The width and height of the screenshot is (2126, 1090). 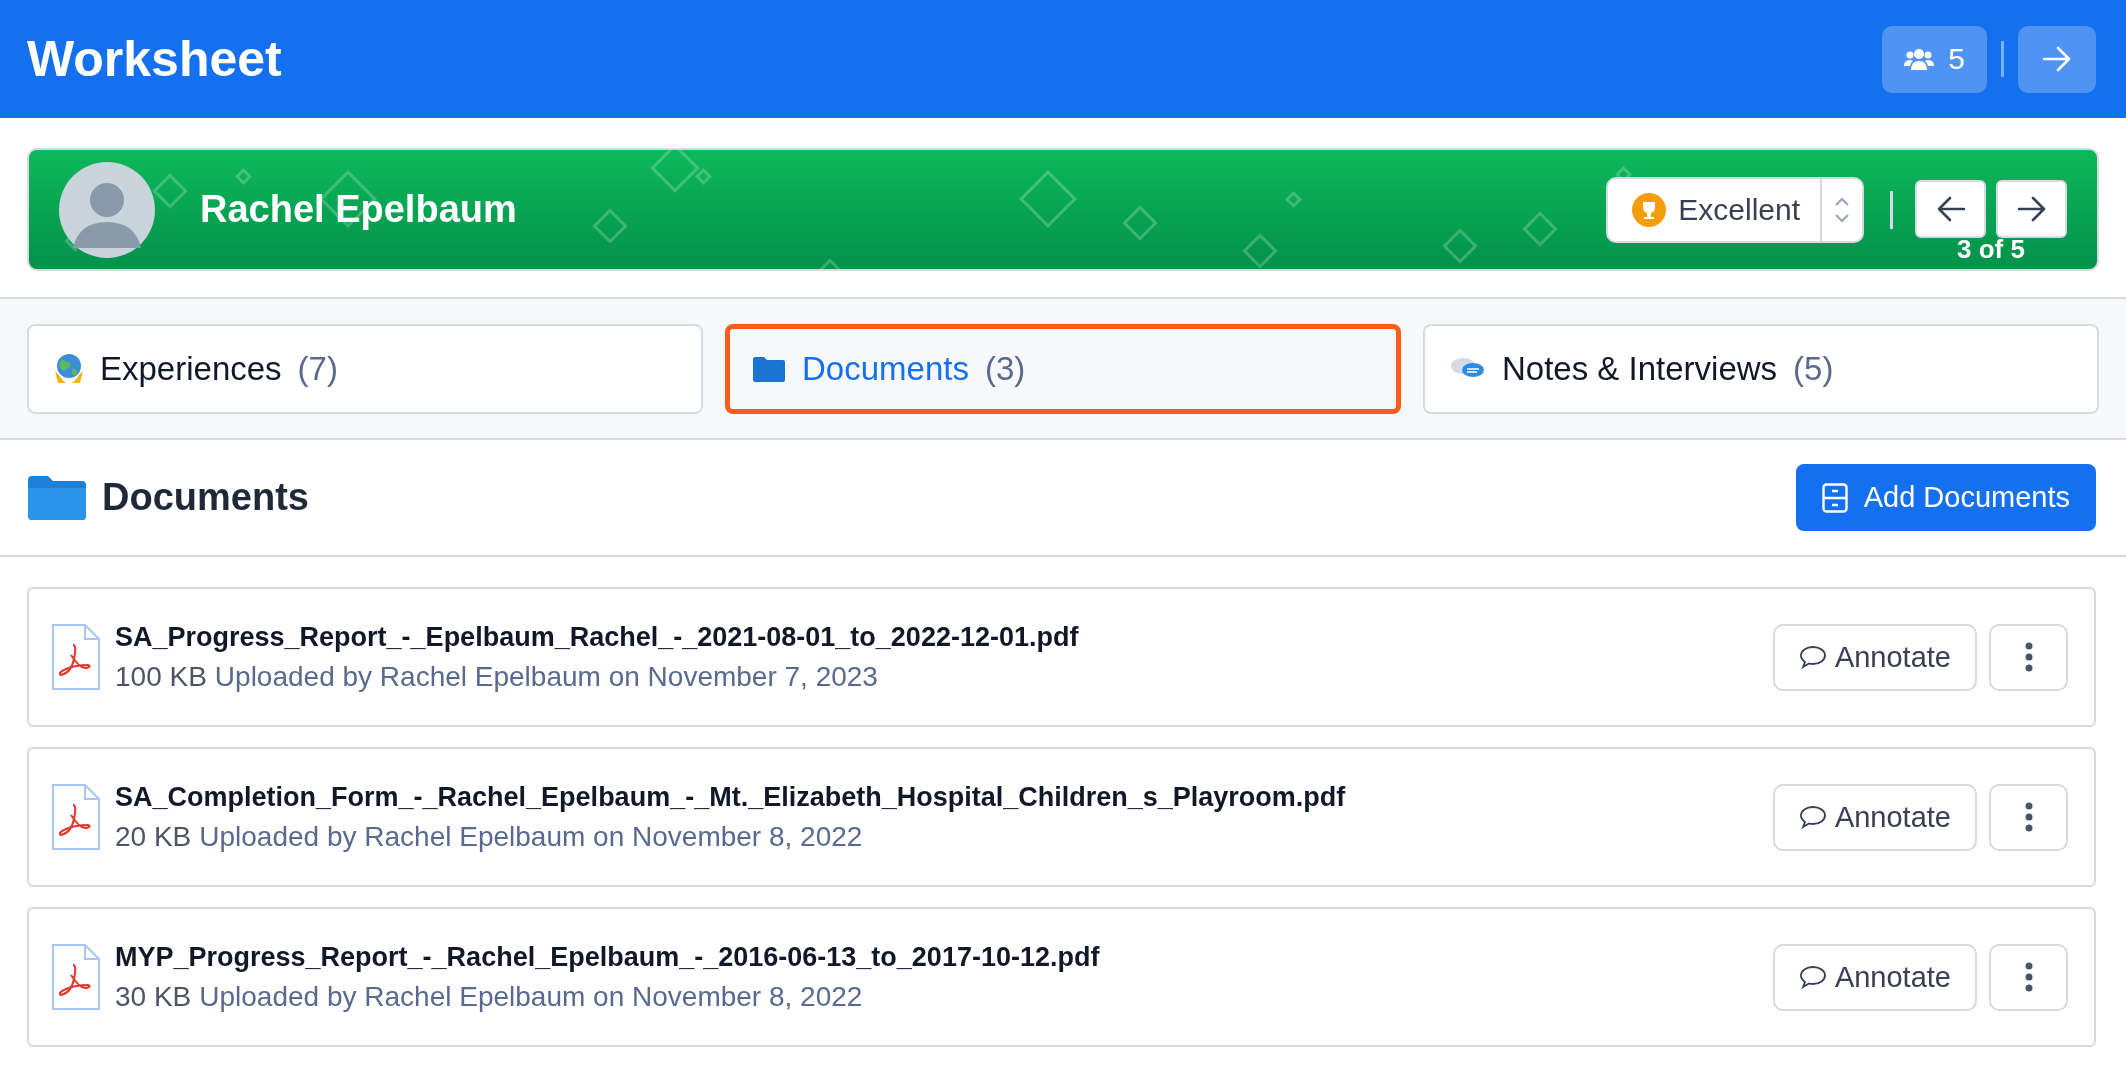 I want to click on file-cabinet-icon, so click(x=1834, y=497).